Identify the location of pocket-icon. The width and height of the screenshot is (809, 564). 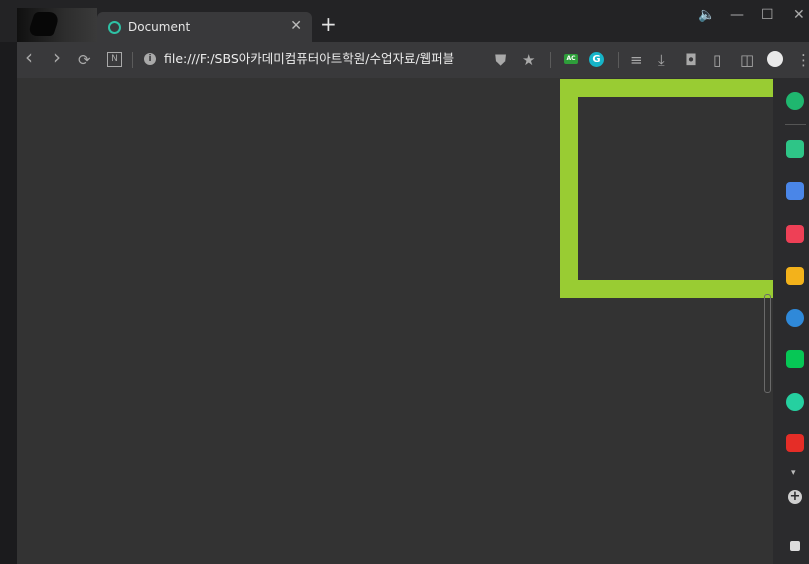
(795, 234).